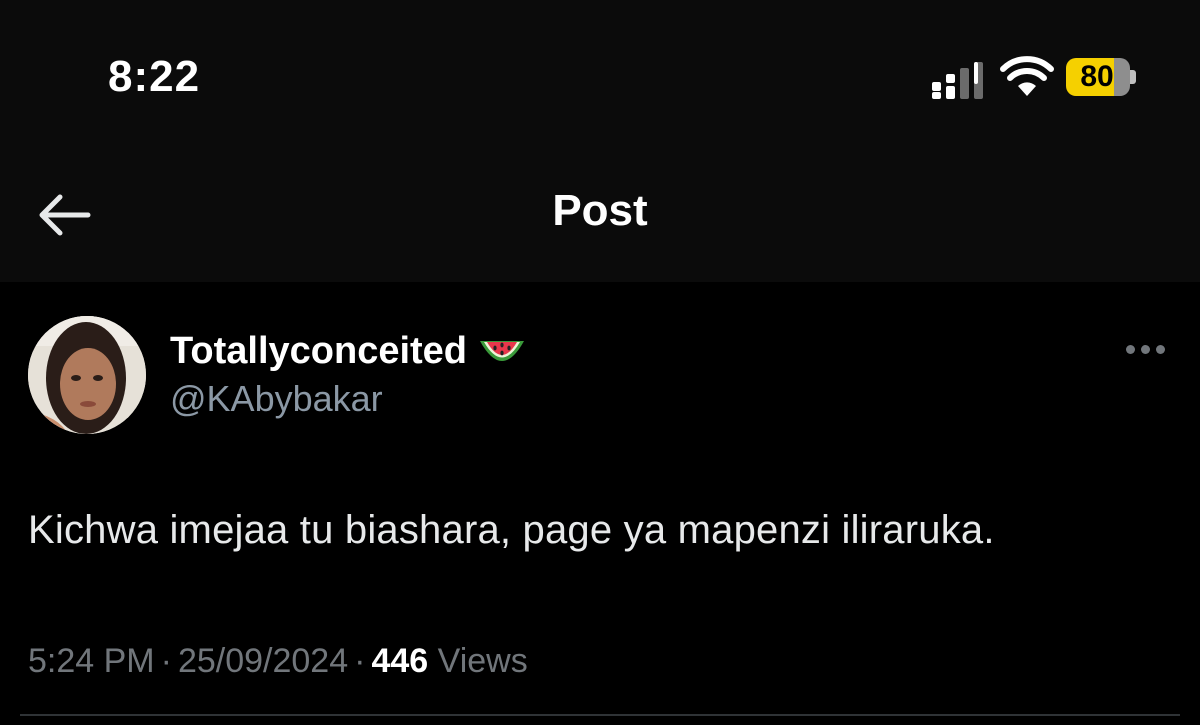  I want to click on post-meta: 5:24 PM · 25/09/2024 · 446 Views, so click(278, 661).